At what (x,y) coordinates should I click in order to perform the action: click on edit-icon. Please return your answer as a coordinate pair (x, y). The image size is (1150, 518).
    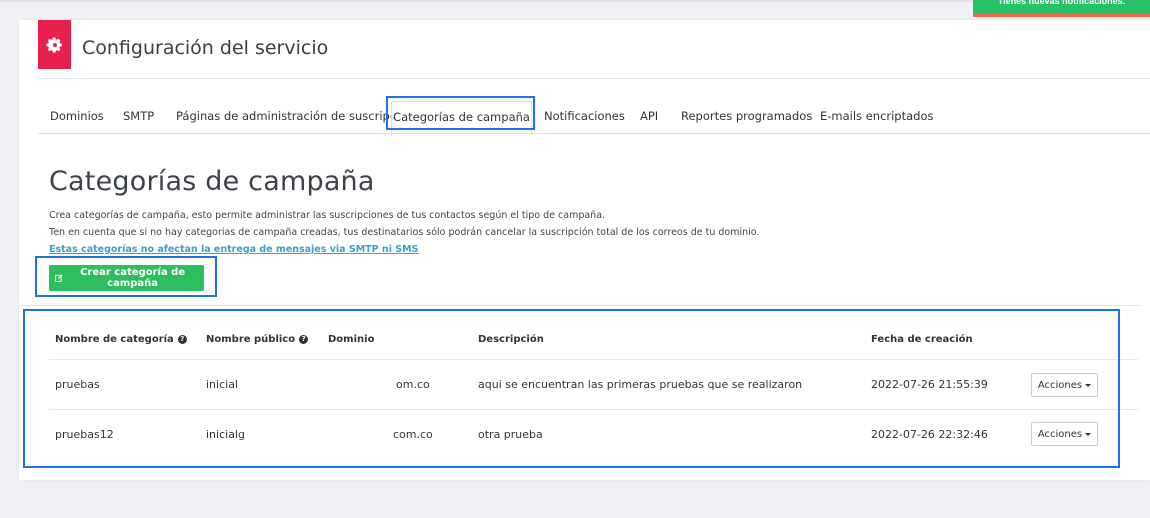
    Looking at the image, I should click on (59, 278).